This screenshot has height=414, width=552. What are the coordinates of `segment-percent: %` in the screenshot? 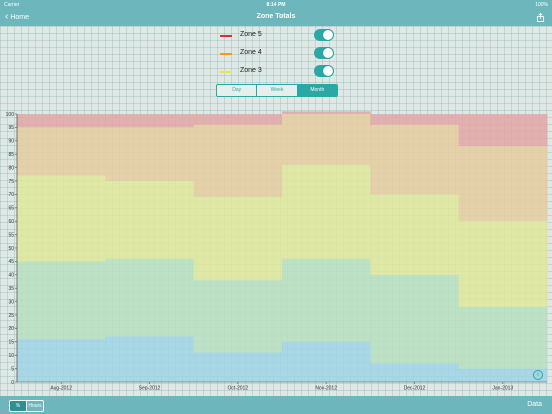 It's located at (18, 406).